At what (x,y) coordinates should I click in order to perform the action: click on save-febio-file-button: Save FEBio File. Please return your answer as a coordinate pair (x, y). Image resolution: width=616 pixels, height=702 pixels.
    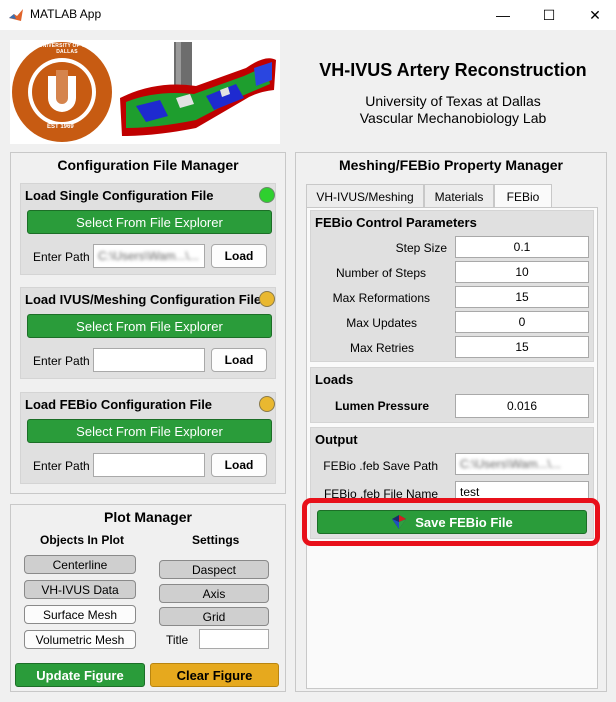
    Looking at the image, I should click on (452, 522).